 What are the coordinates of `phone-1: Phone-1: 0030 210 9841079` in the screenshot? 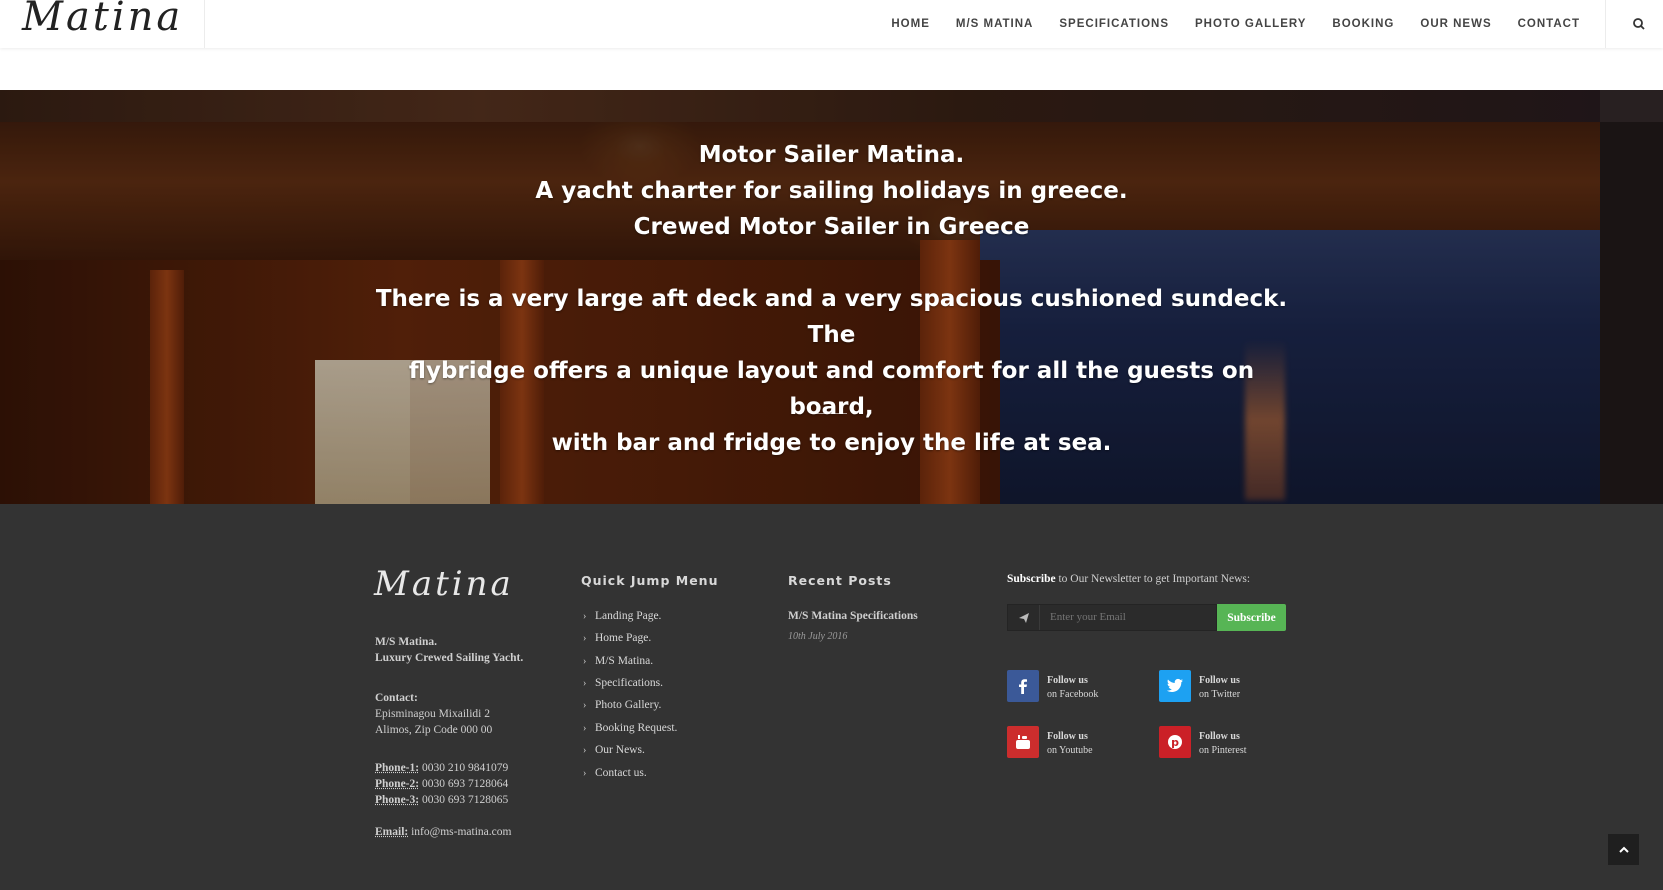 It's located at (441, 768).